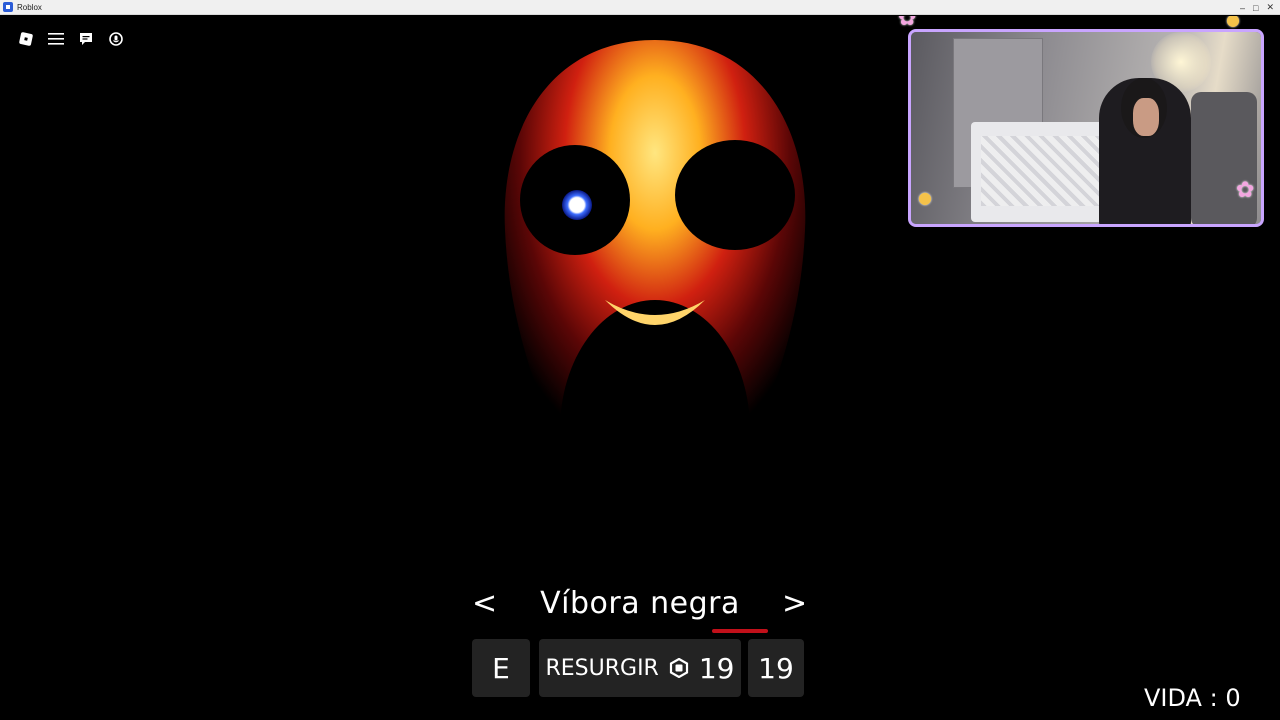  I want to click on chat-button, so click(86, 39).